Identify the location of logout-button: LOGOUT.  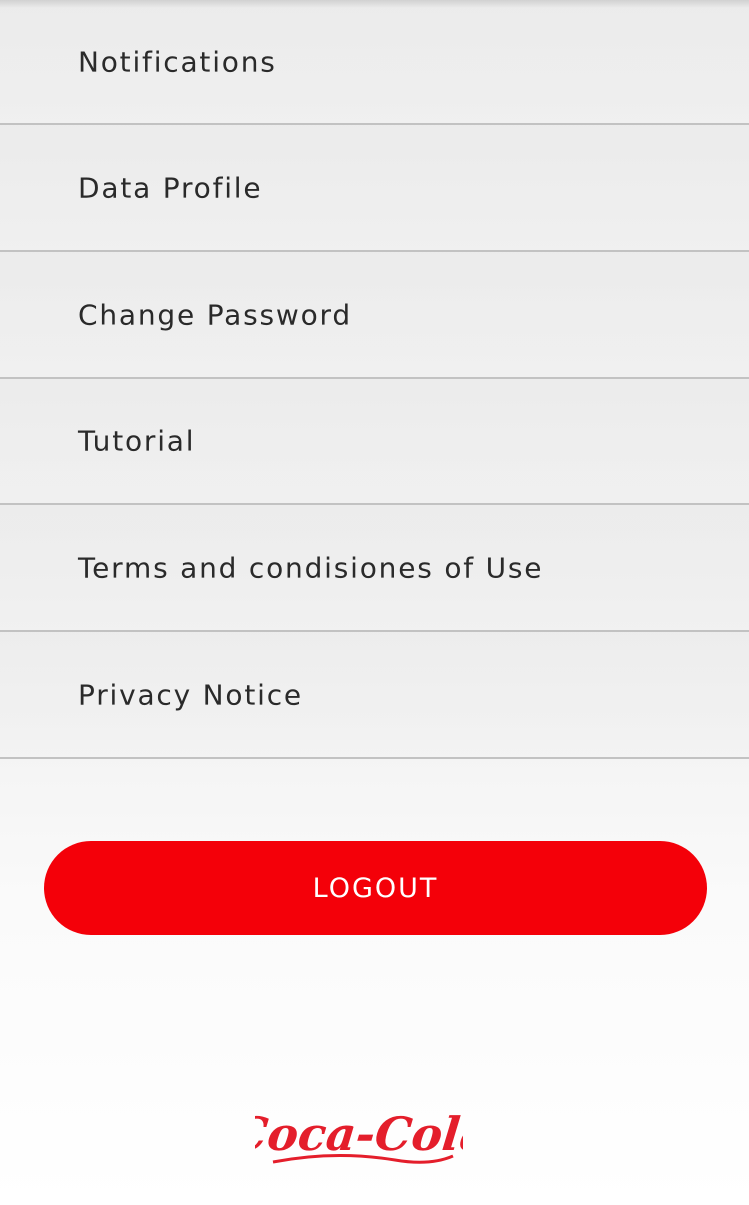
(375, 888).